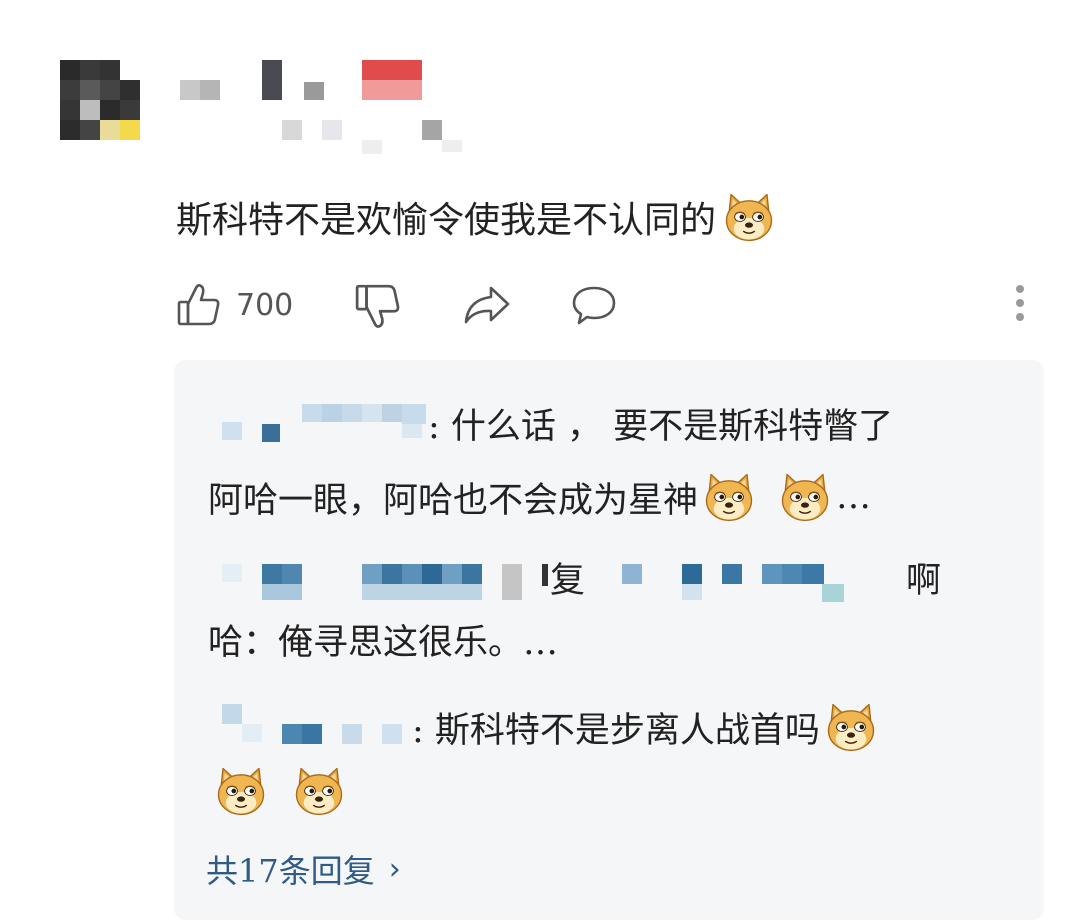 Image resolution: width=1080 pixels, height=924 pixels. What do you see at coordinates (924, 581) in the screenshot?
I see `reply-text-line: 啊` at bounding box center [924, 581].